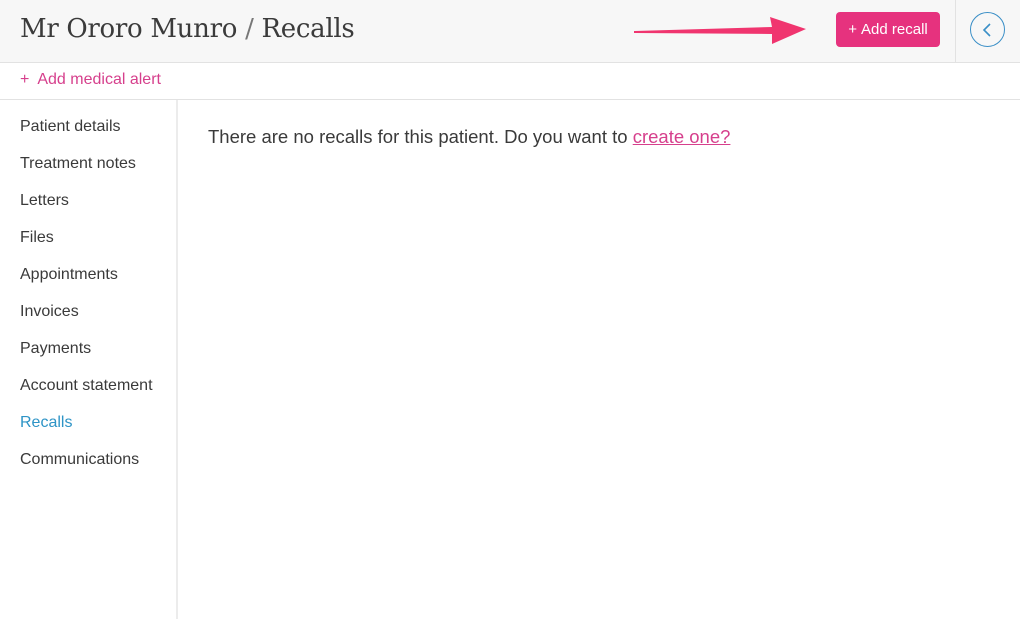 The width and height of the screenshot is (1020, 619). What do you see at coordinates (79, 460) in the screenshot?
I see `sidebar-item-communications: Communications` at bounding box center [79, 460].